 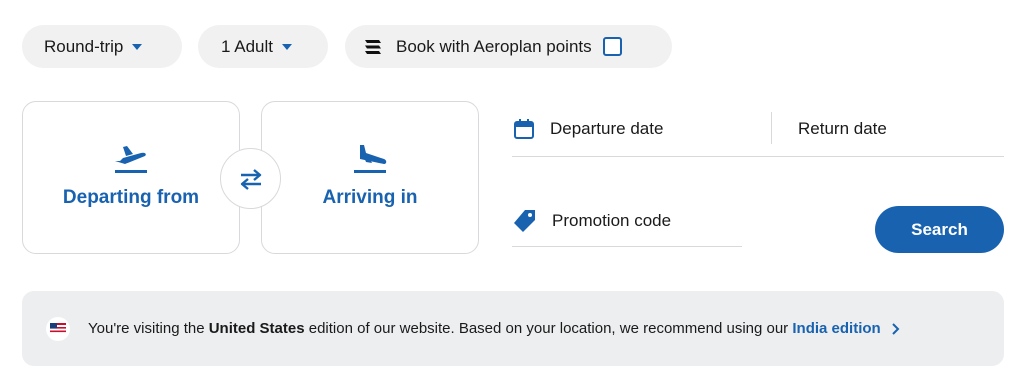 I want to click on search-button: Search, so click(x=939, y=229).